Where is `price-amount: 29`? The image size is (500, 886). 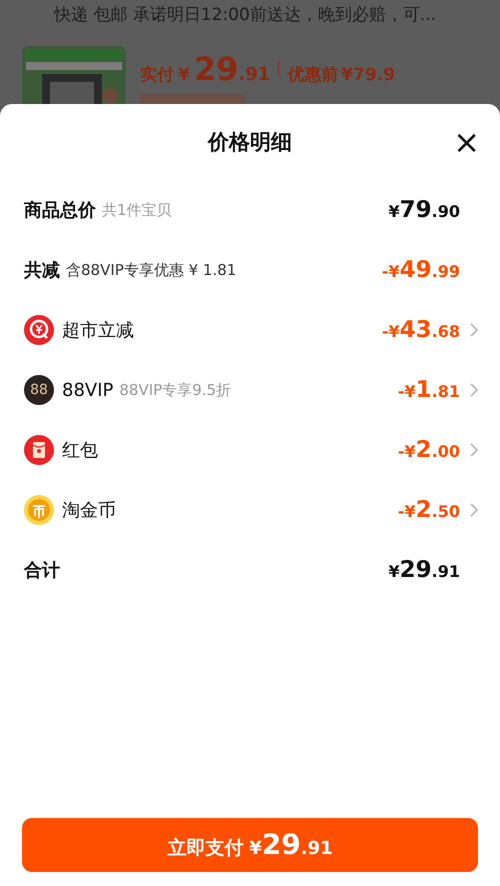 price-amount: 29 is located at coordinates (416, 570).